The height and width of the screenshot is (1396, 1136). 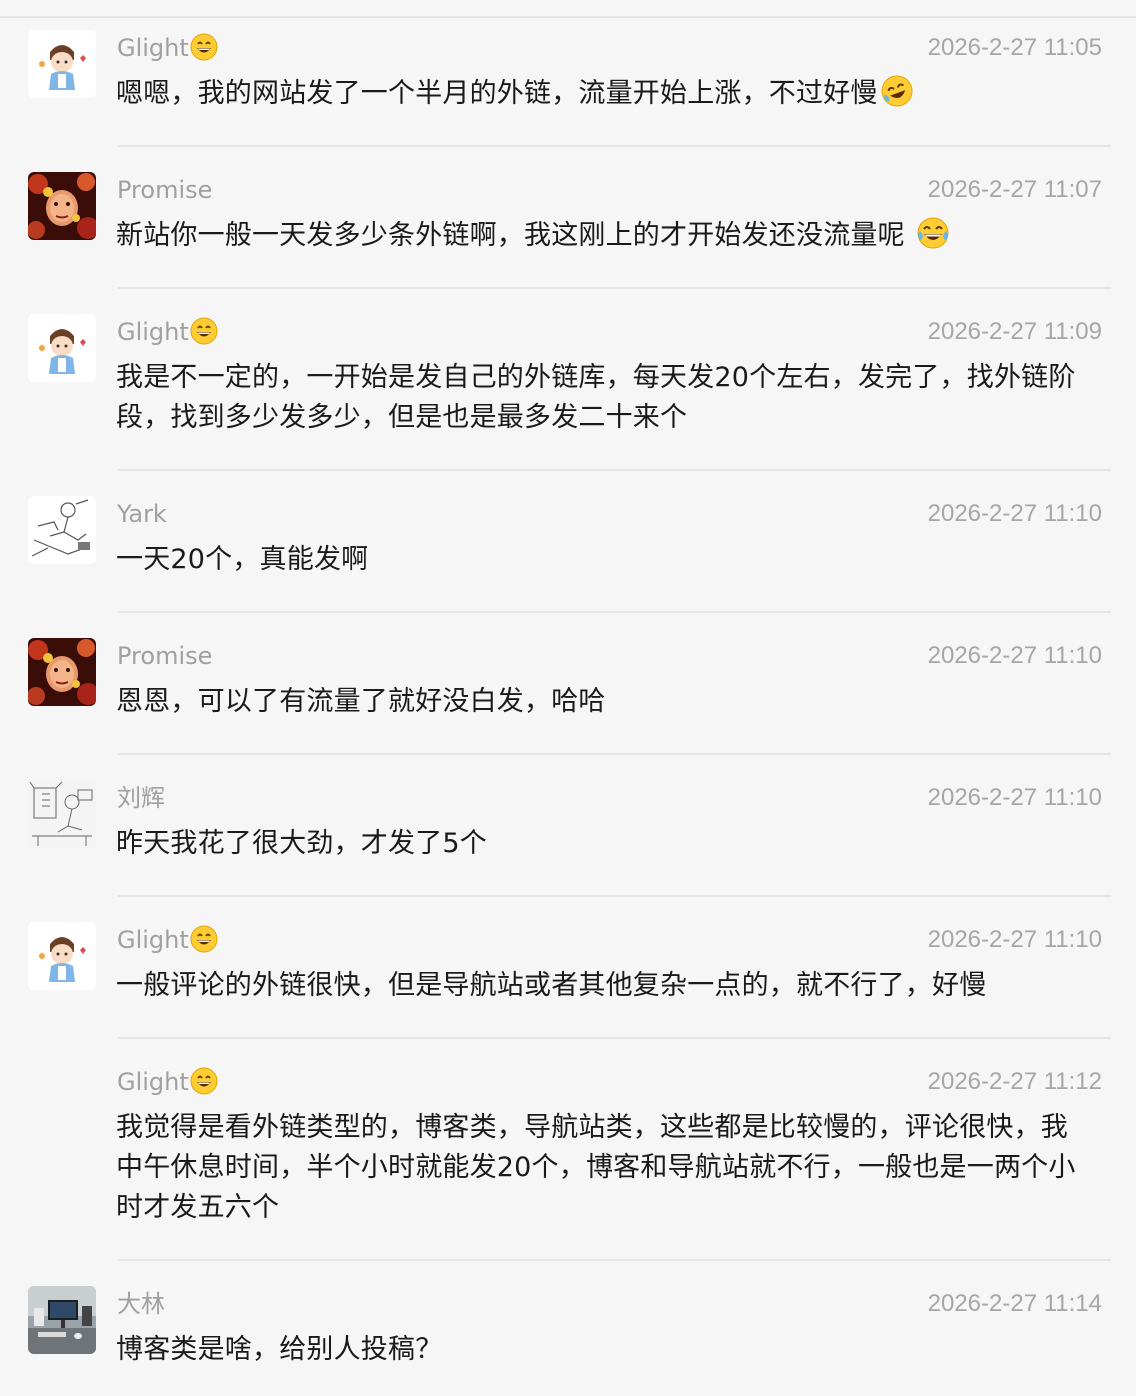 I want to click on message-time: 2026-2-27 11:07, so click(x=1014, y=189).